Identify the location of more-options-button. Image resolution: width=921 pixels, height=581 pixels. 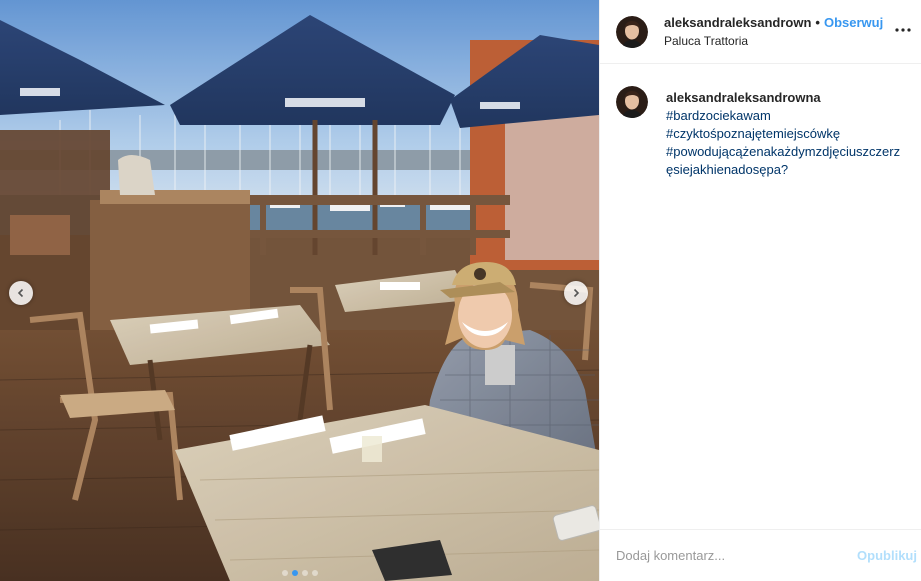
(903, 30).